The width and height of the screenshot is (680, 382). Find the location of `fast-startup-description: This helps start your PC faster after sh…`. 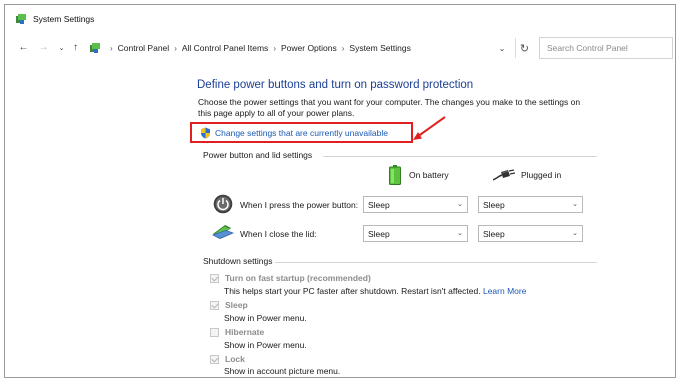

fast-startup-description: This helps start your PC faster after sh… is located at coordinates (375, 291).